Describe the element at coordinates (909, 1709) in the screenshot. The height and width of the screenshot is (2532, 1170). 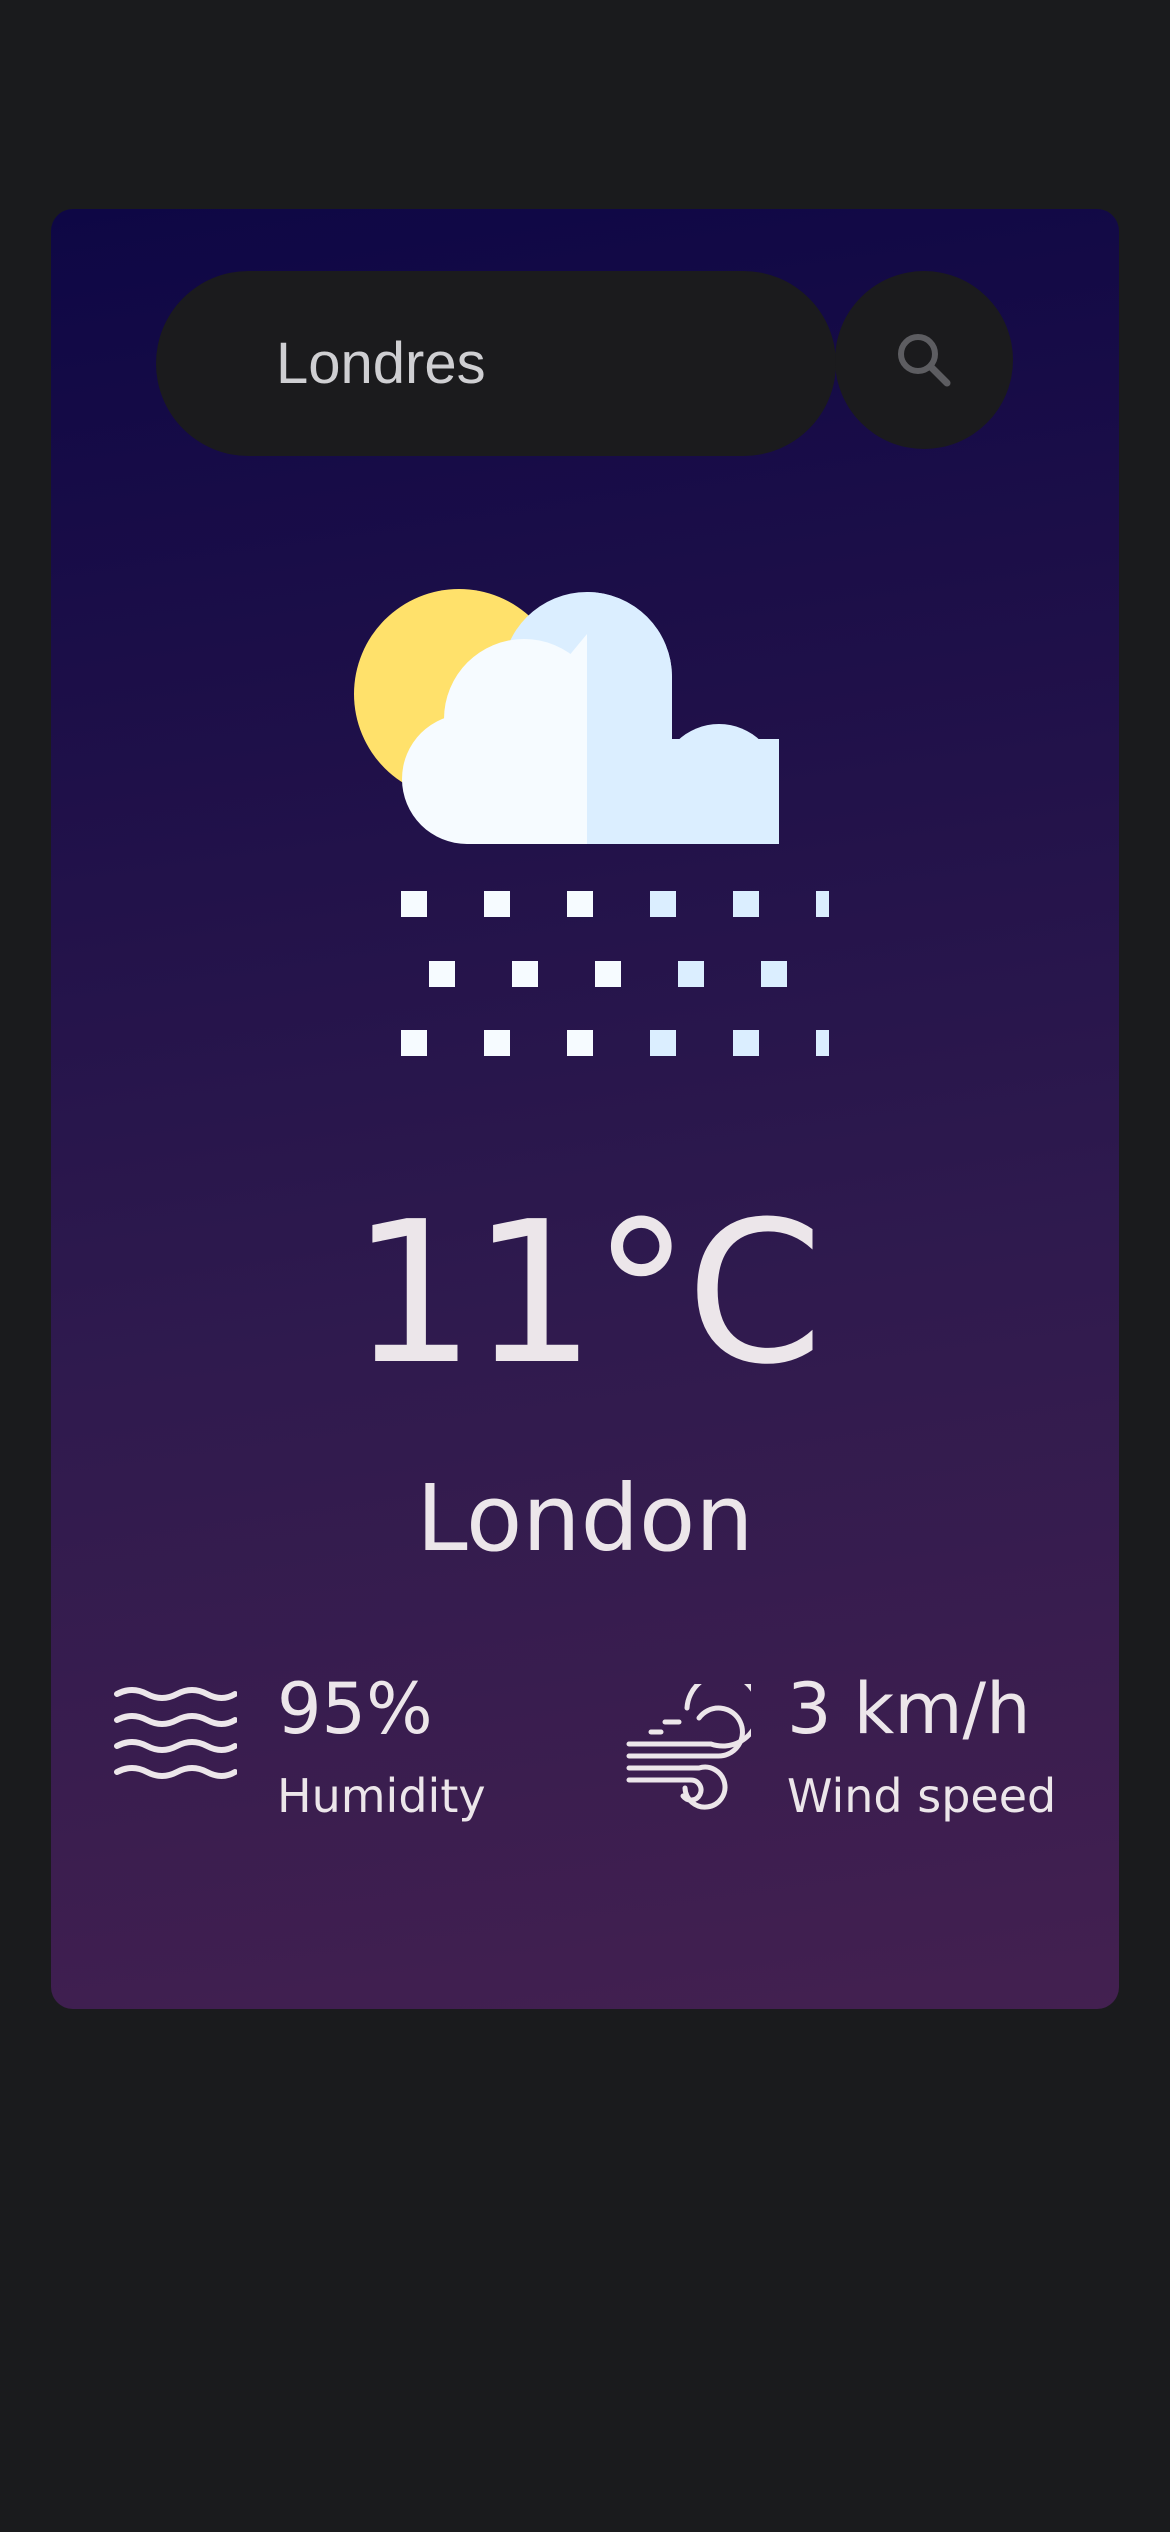
I see `wind-value: 3 km/h` at that location.